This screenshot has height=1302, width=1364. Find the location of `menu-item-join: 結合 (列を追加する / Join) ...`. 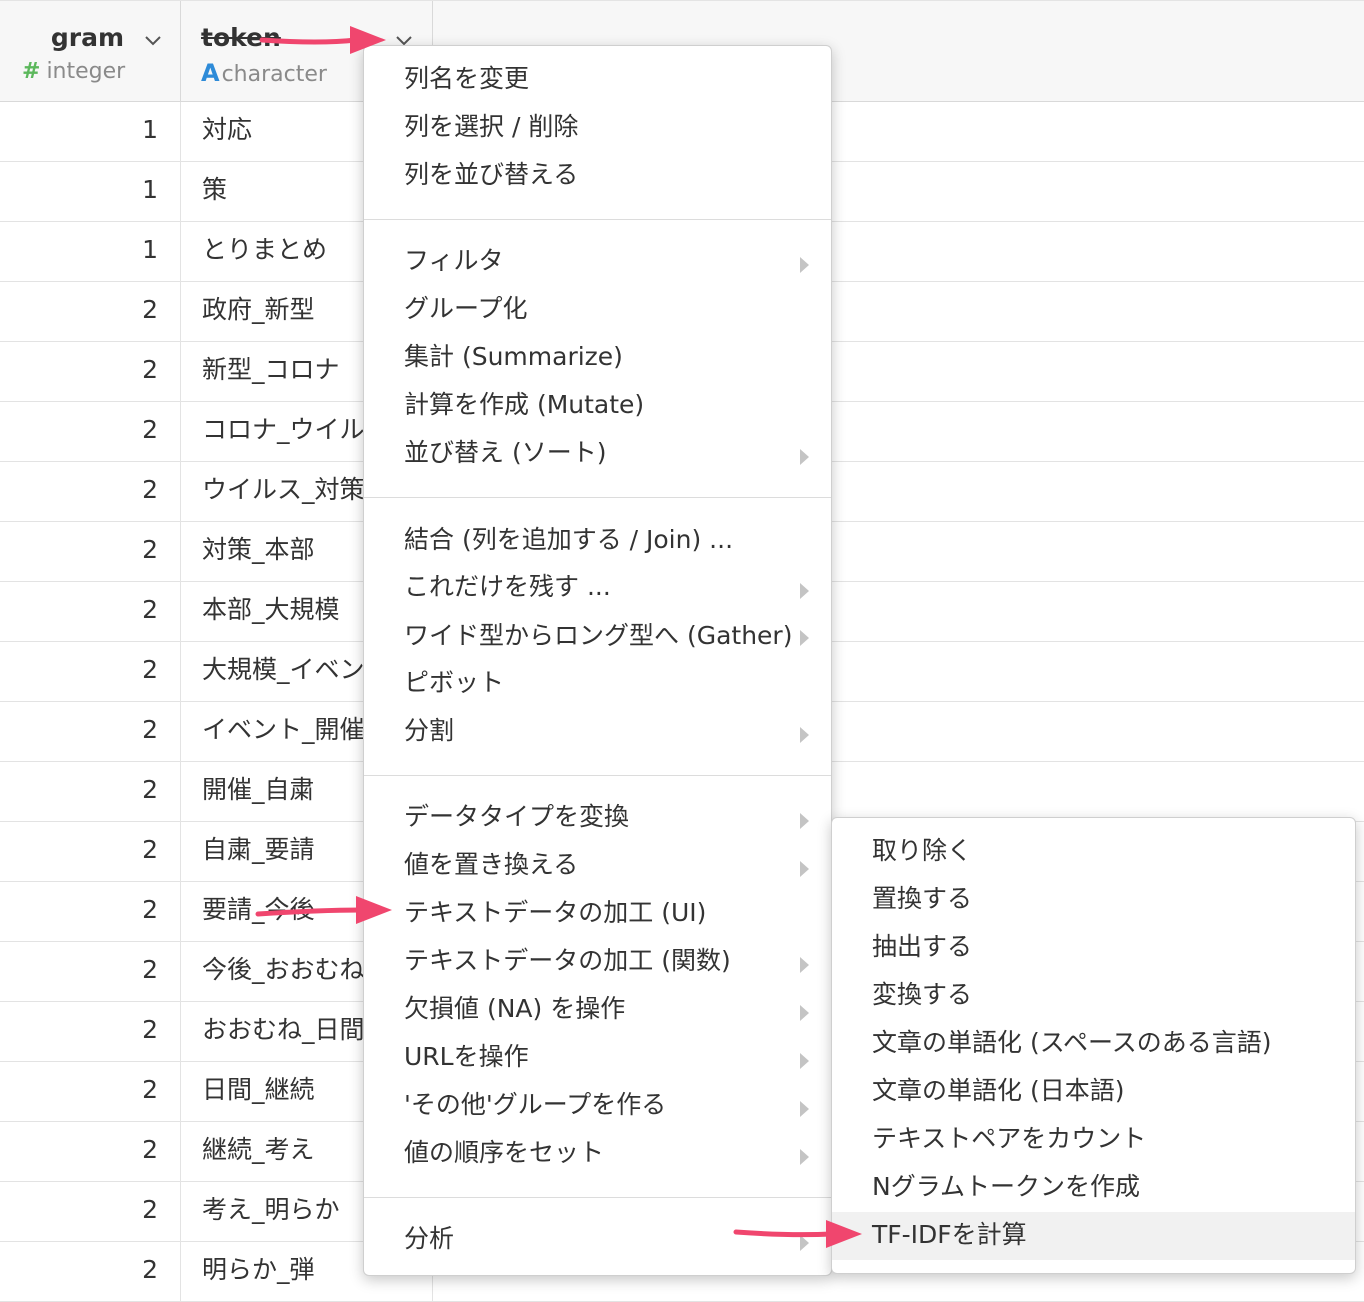

menu-item-join: 結合 (列を追加する / Join) ... is located at coordinates (568, 540).